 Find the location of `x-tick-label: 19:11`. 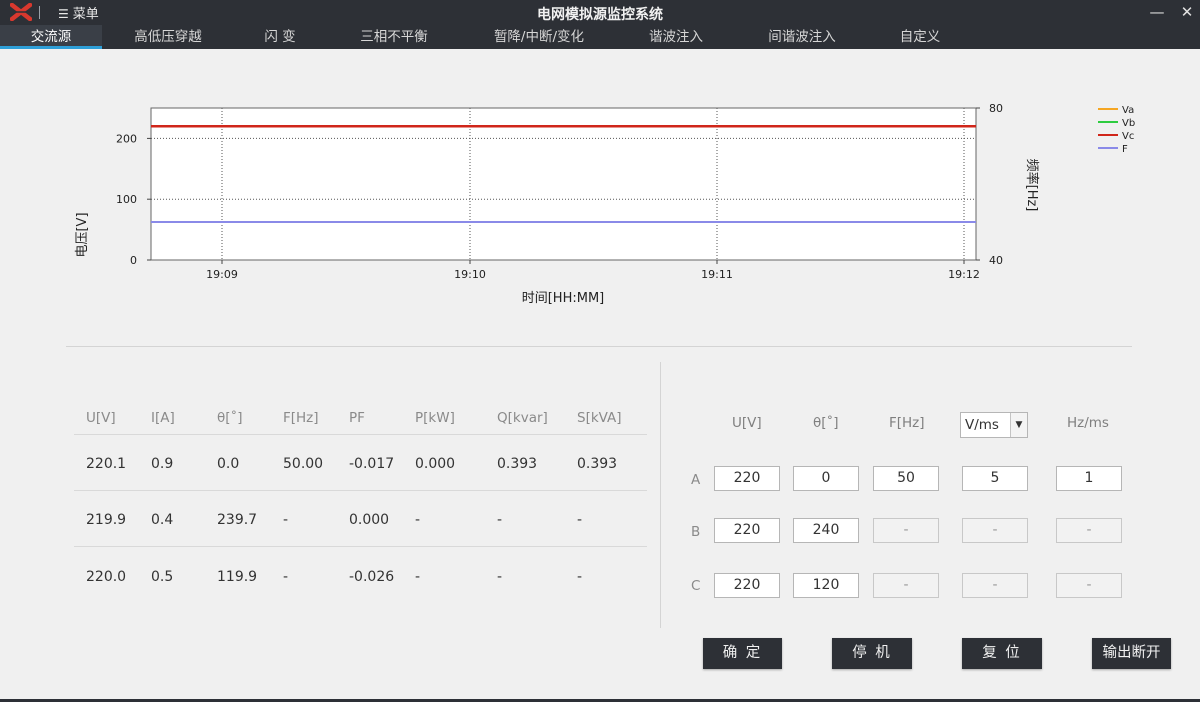

x-tick-label: 19:11 is located at coordinates (717, 274).